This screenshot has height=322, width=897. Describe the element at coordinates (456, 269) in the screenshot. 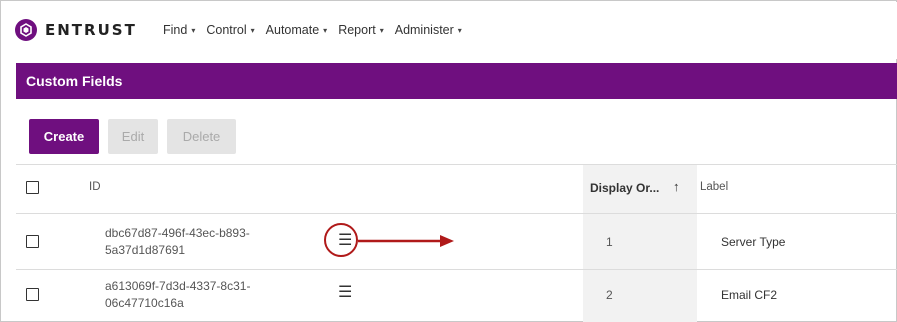

I see `row-divider` at that location.